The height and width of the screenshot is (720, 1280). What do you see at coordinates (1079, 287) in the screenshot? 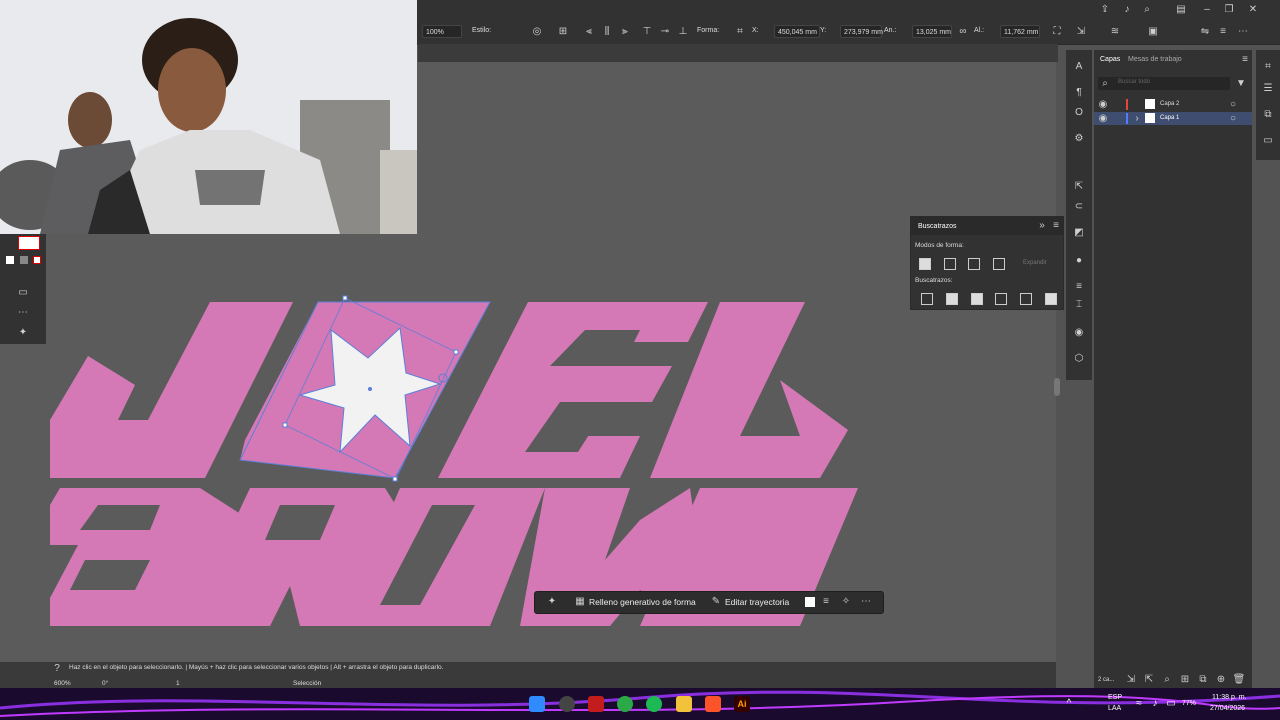
I see `align-panel-icon: ≡` at bounding box center [1079, 287].